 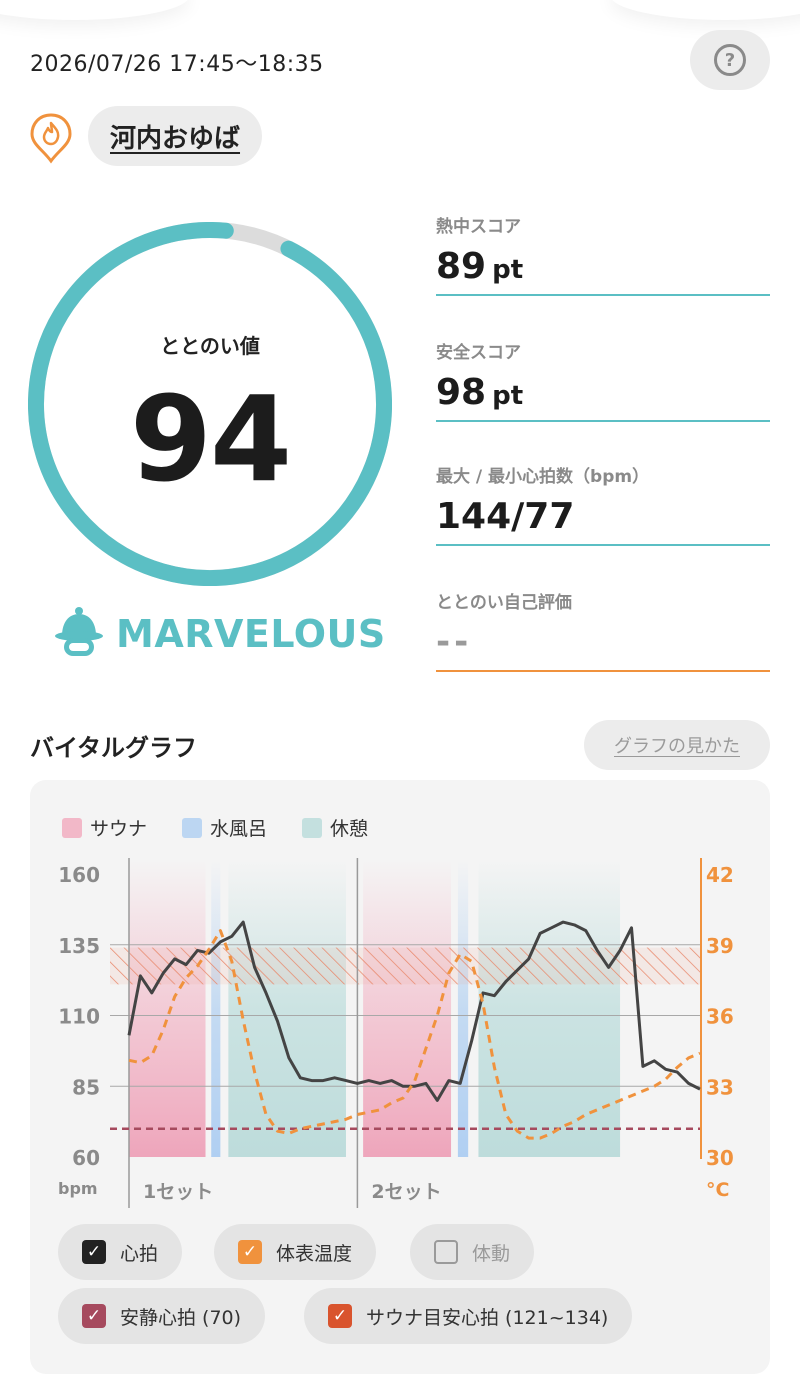 What do you see at coordinates (192, 827) in the screenshot?
I see `legend-water-swatch` at bounding box center [192, 827].